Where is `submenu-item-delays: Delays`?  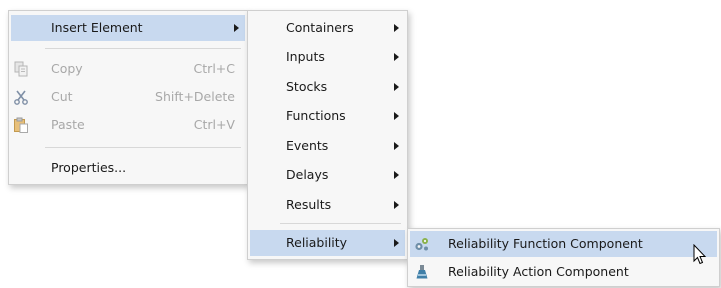
submenu-item-delays: Delays is located at coordinates (327, 175).